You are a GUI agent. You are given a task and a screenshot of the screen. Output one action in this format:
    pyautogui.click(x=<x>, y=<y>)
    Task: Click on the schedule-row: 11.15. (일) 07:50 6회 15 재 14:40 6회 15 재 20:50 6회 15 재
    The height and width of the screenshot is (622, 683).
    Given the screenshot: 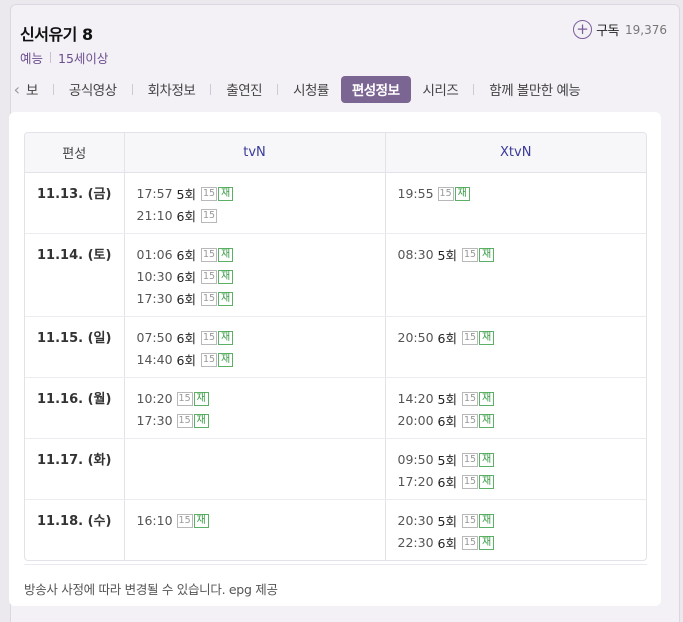 What is the action you would take?
    pyautogui.click(x=336, y=347)
    